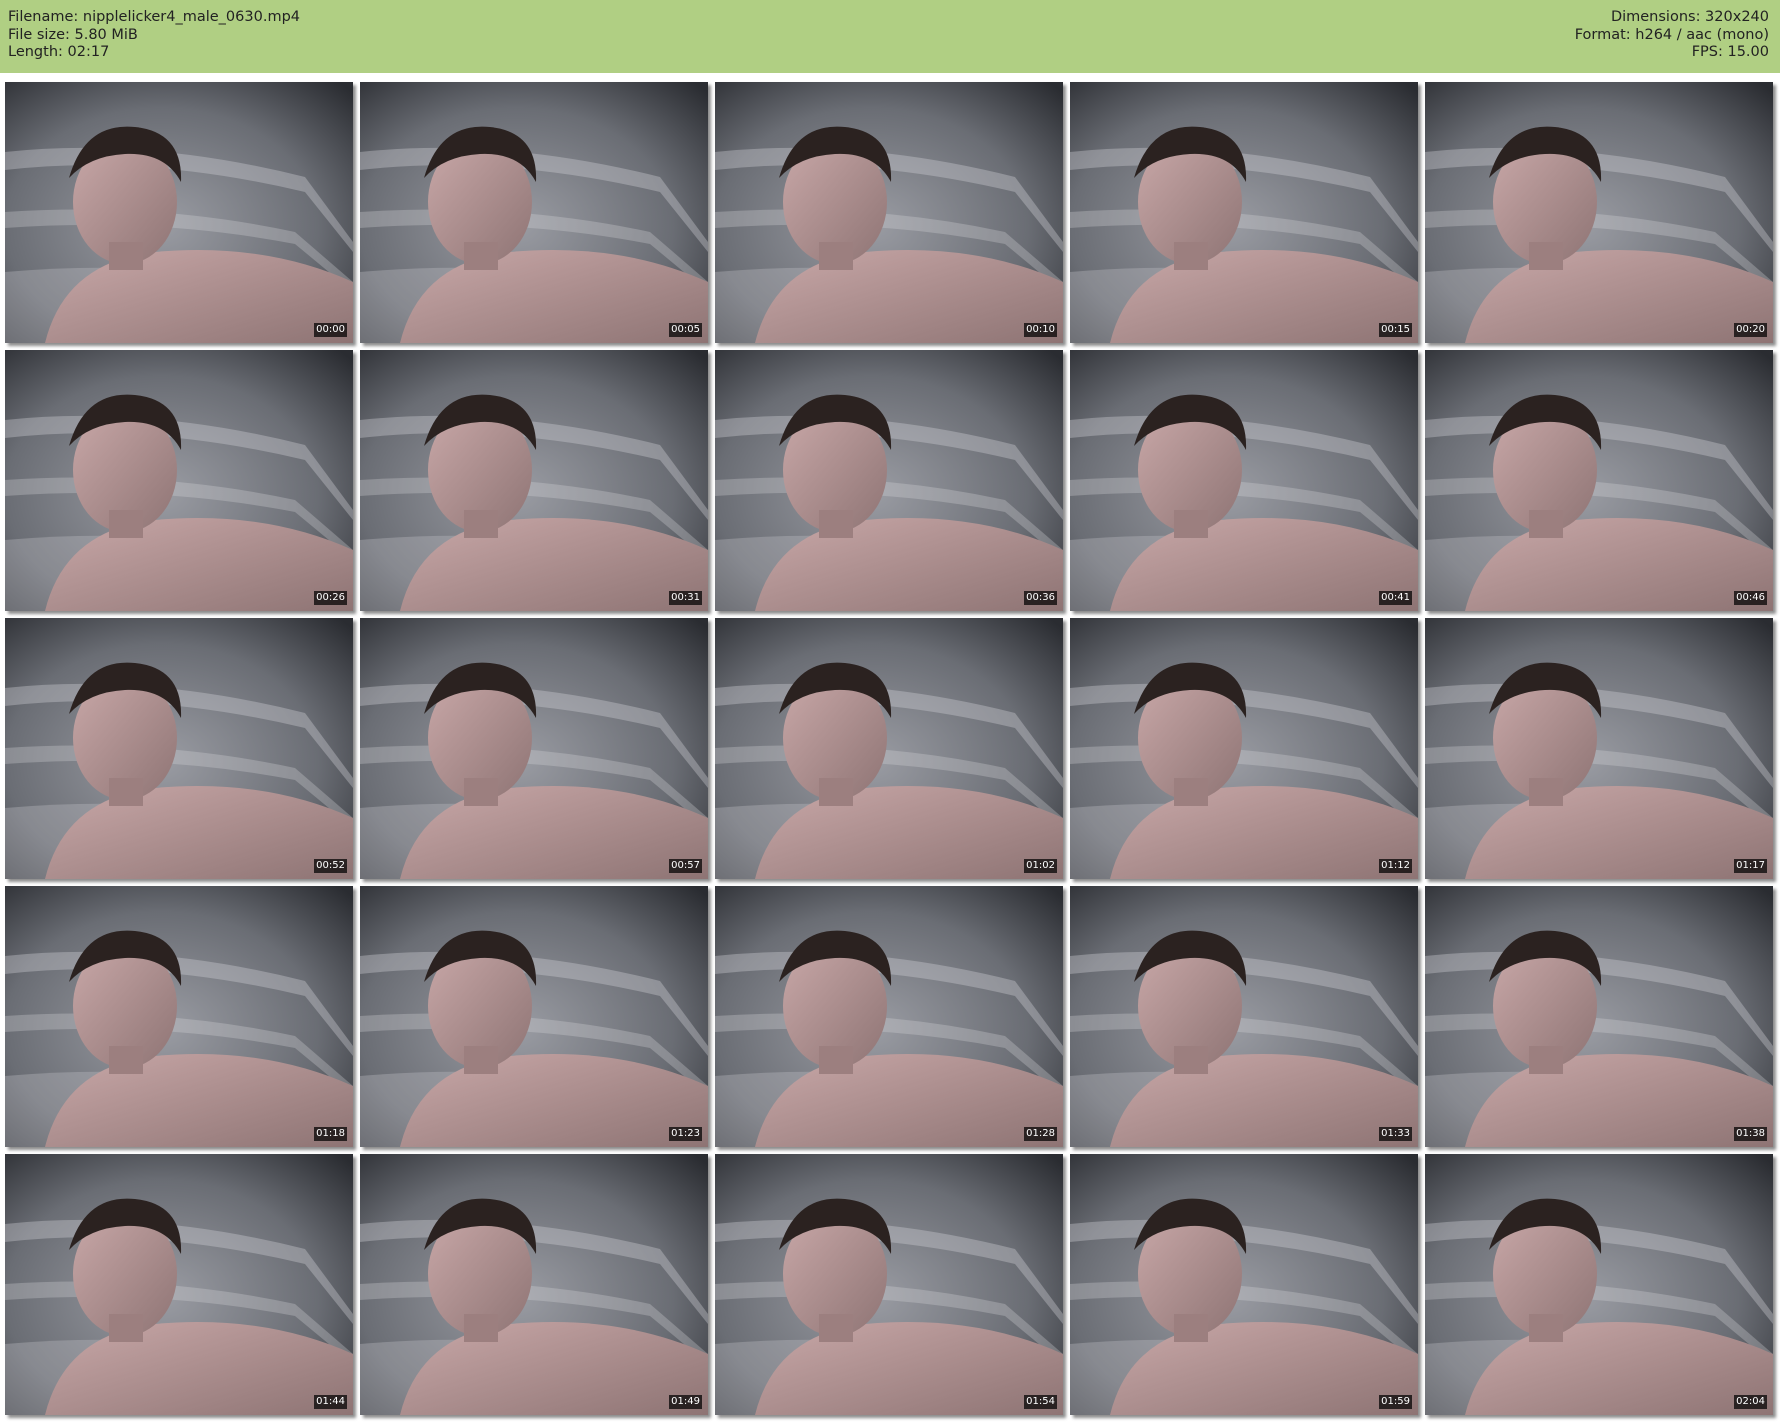 The image size is (1780, 1423). I want to click on video-thumbnail: 00:00, so click(179, 212).